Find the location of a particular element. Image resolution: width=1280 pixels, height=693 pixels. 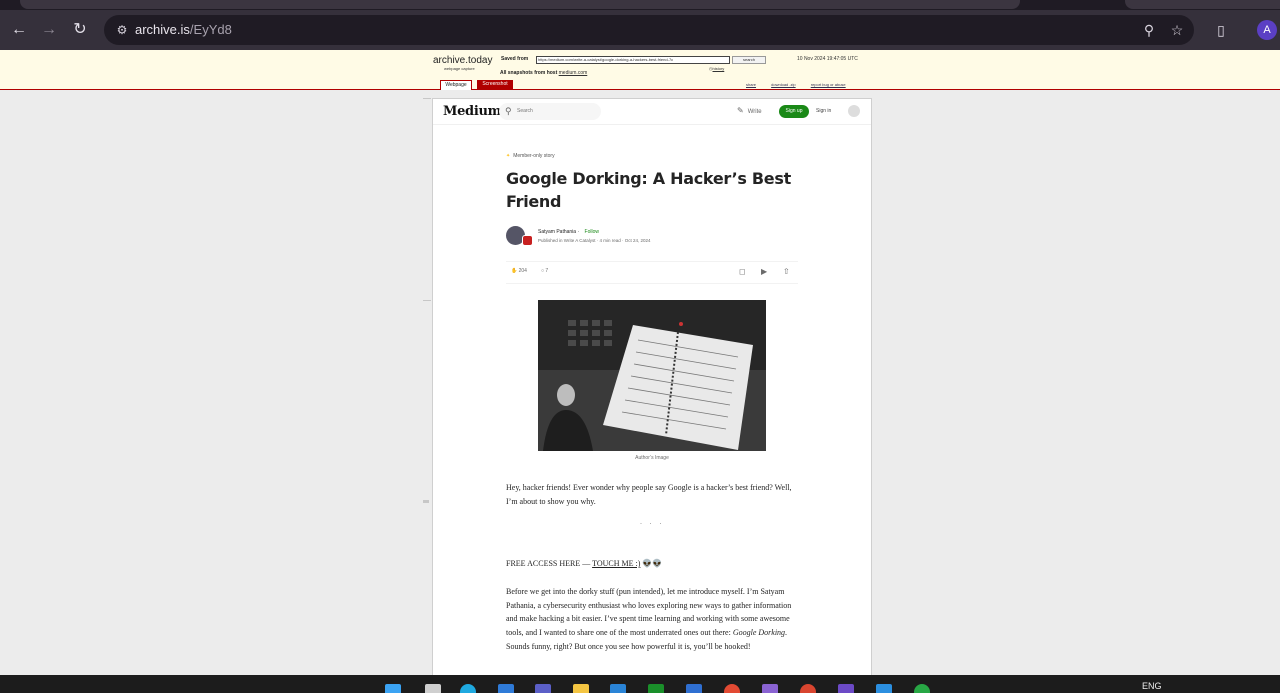

browser-icon is located at coordinates (808, 688).